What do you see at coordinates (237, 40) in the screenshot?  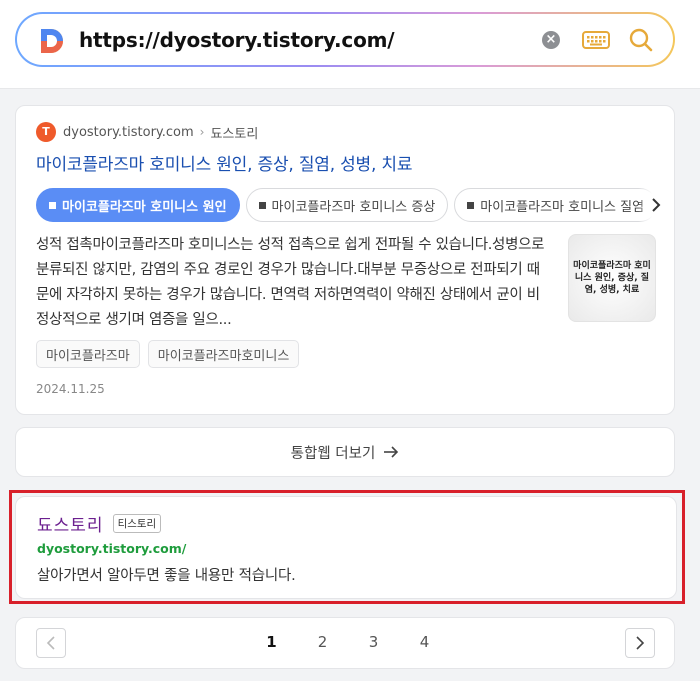 I see `search-url-text: https://dyostory.tistory.com/` at bounding box center [237, 40].